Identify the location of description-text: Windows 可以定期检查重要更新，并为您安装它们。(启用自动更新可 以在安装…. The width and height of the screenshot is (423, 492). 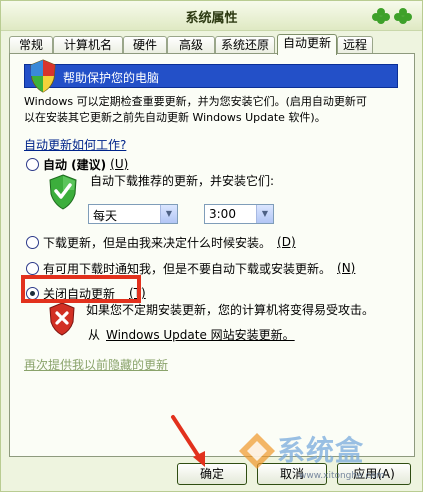
(215, 110).